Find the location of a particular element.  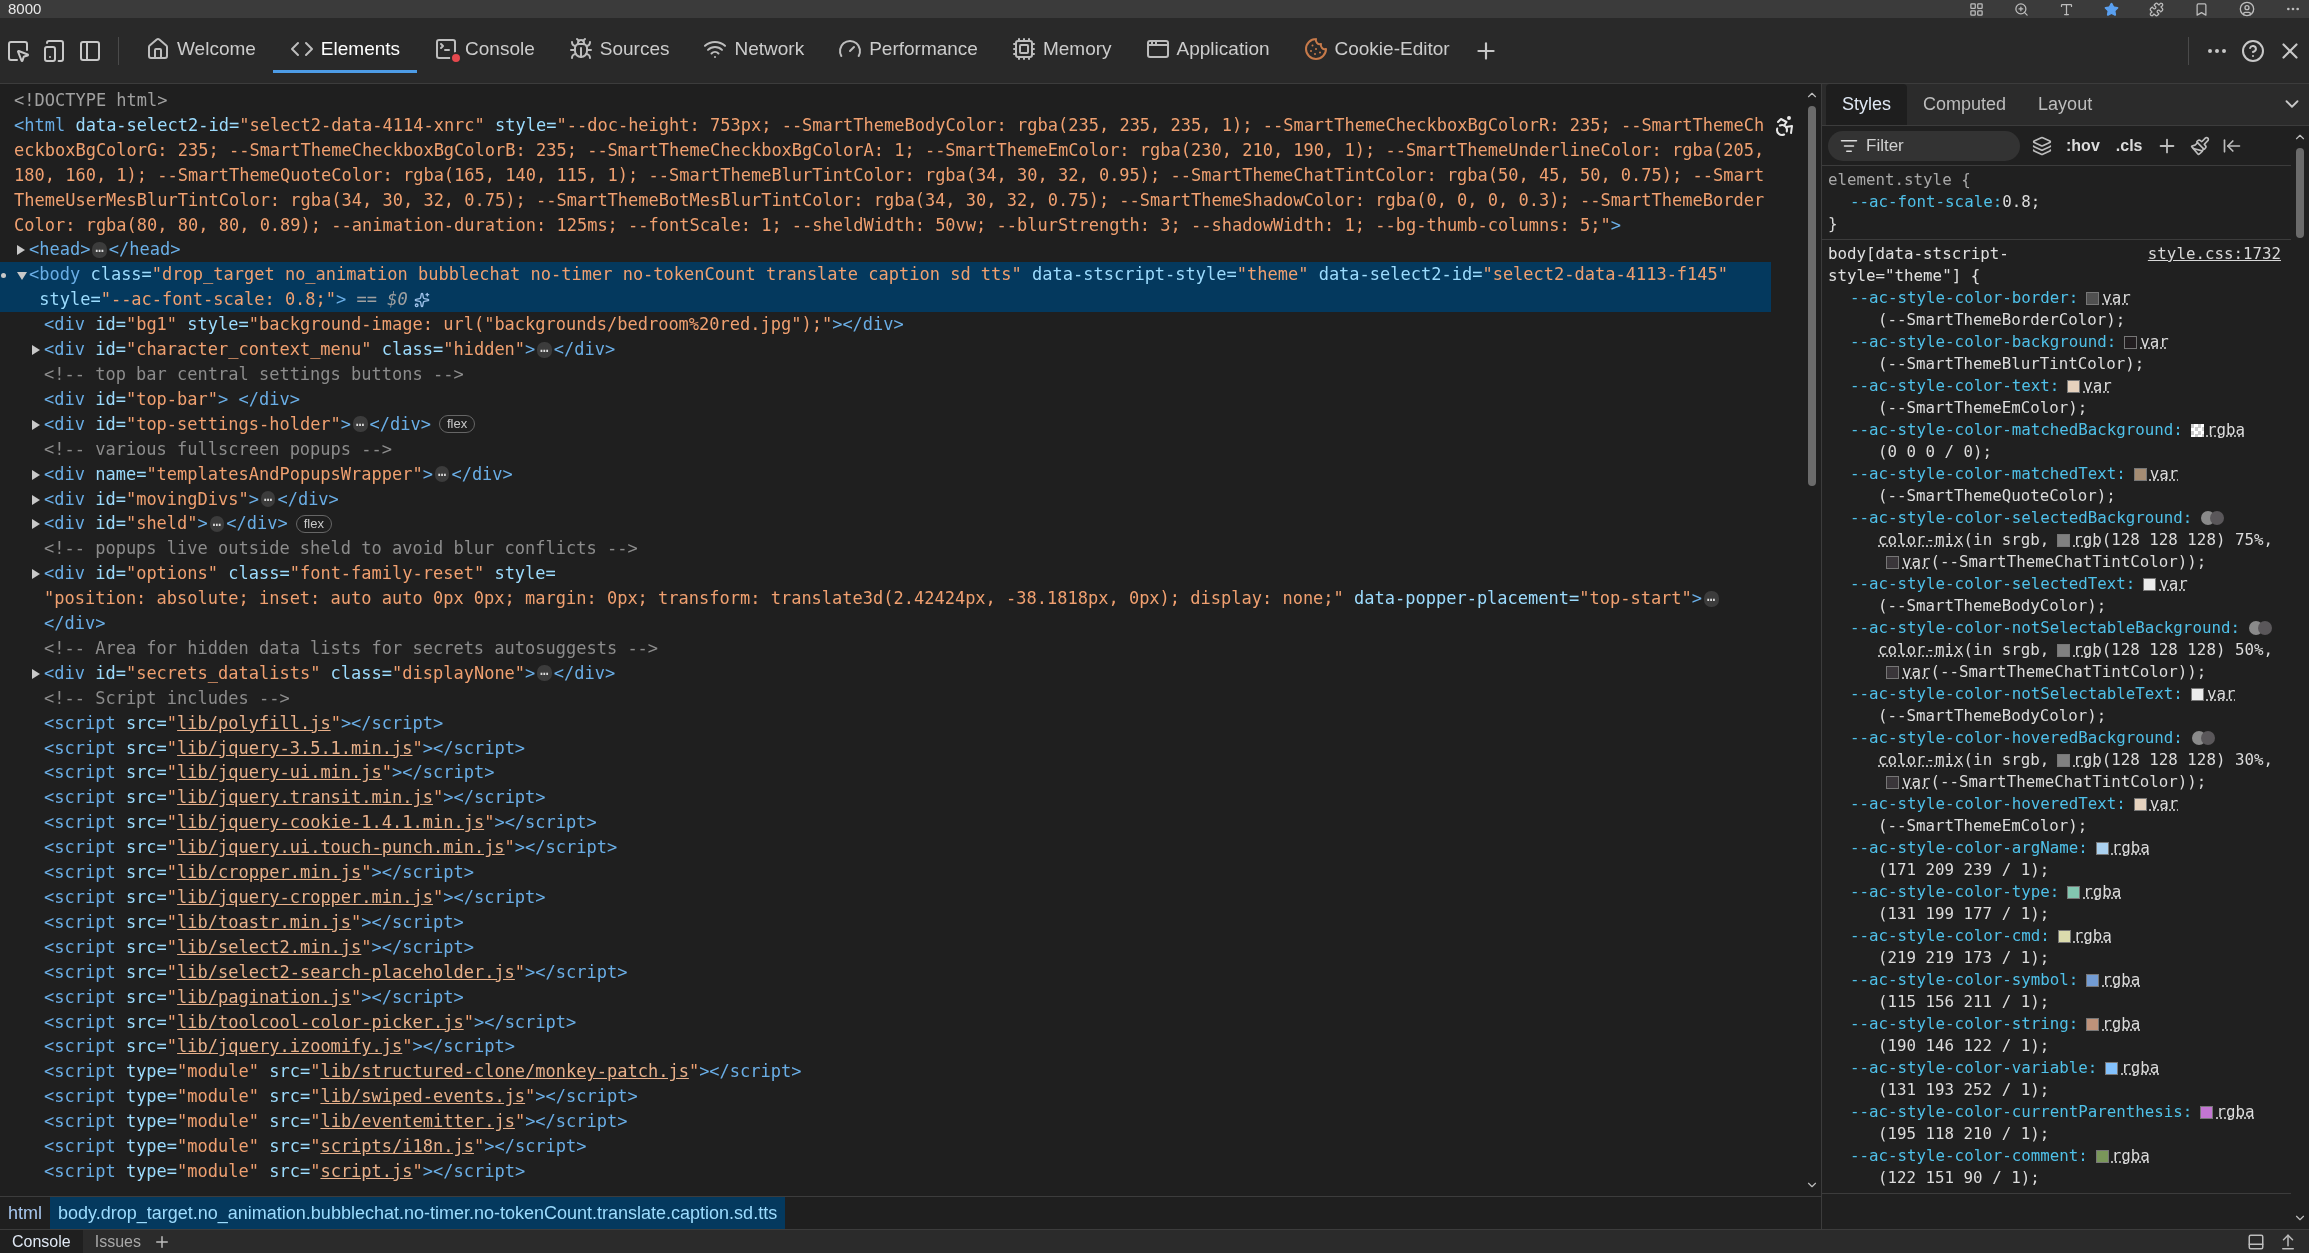

breadcrumb: html is located at coordinates (25, 1213).